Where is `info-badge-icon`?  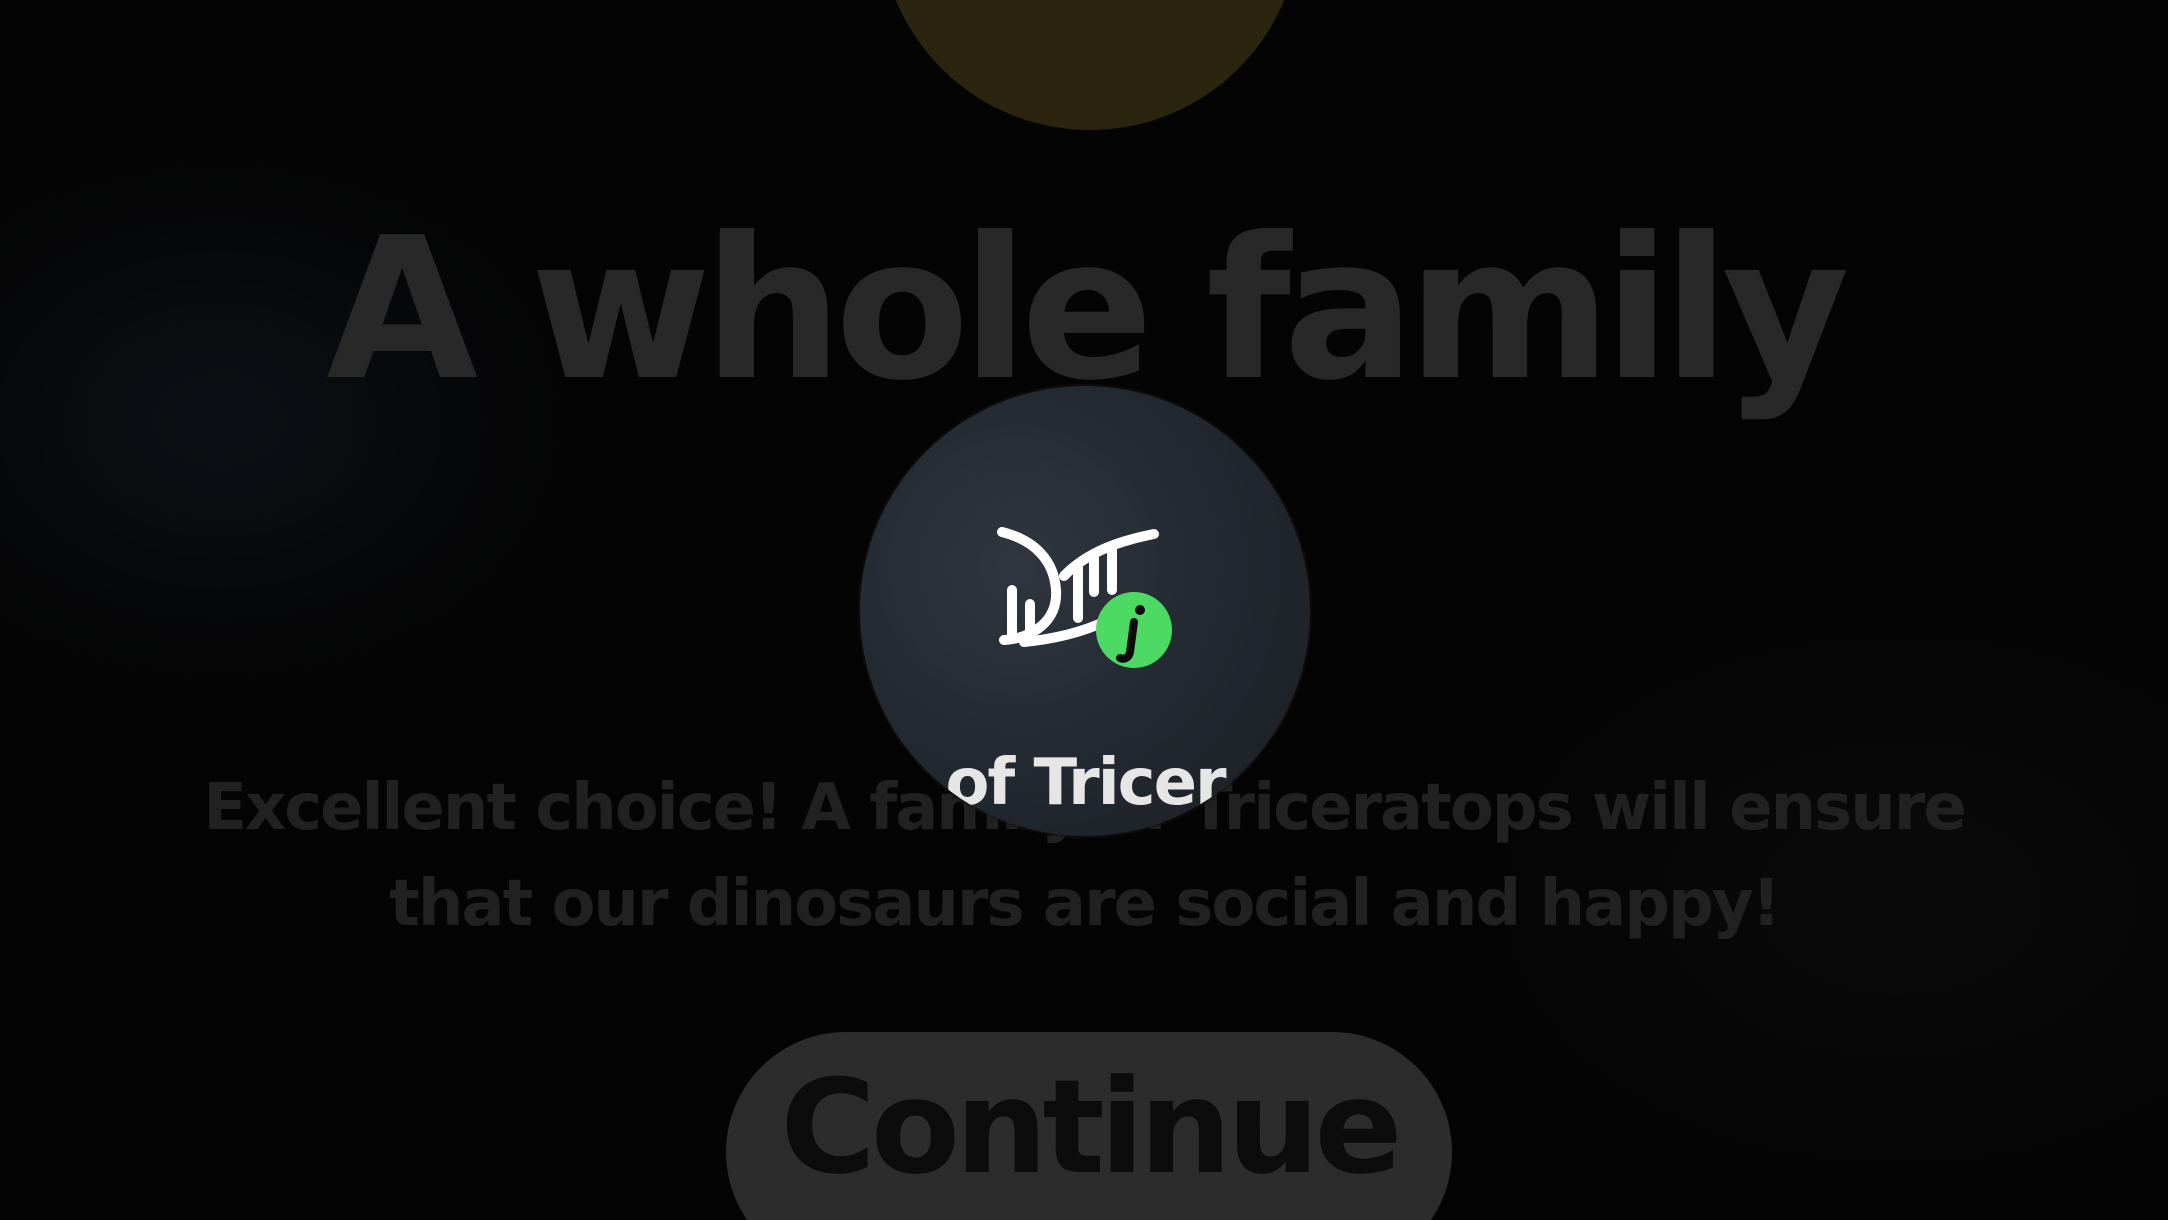 info-badge-icon is located at coordinates (1134, 630).